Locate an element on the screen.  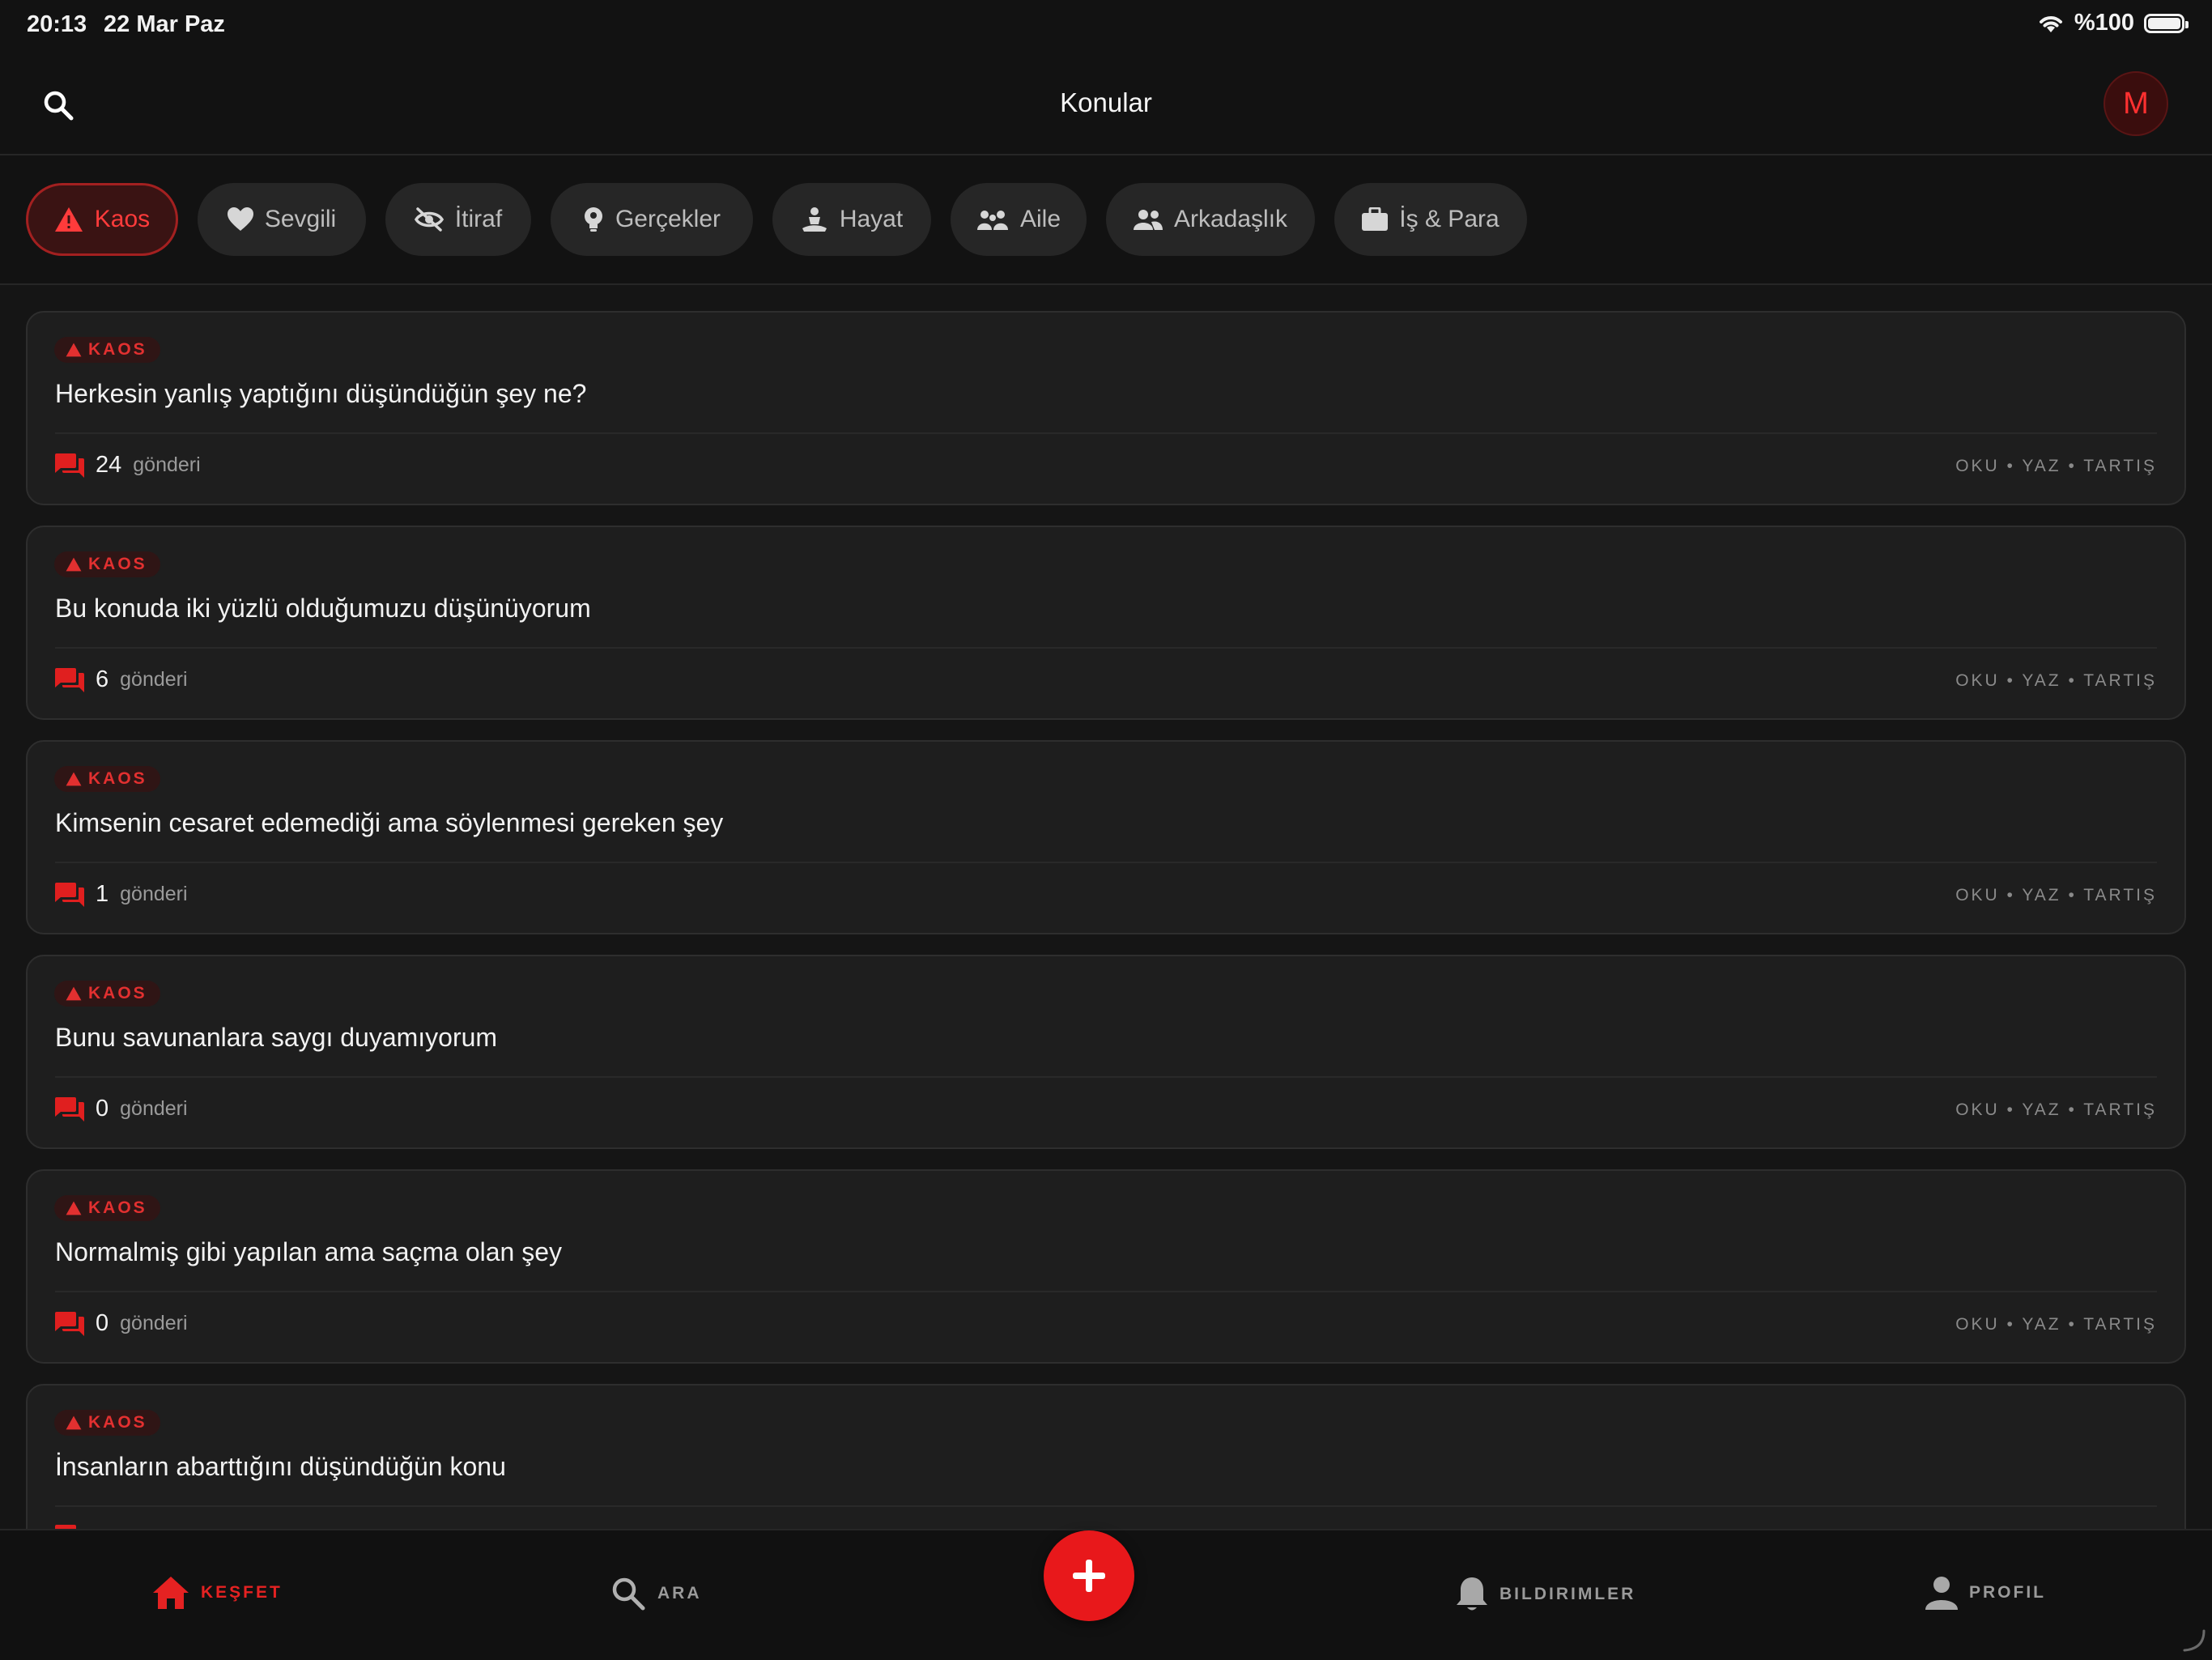
post-count: 6 gönderi is located at coordinates (122, 680).